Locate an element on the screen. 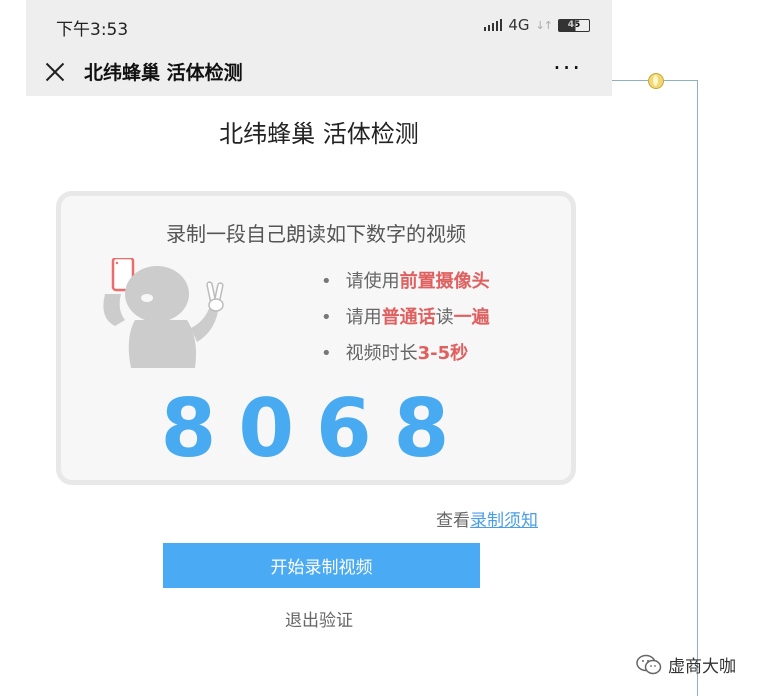 The width and height of the screenshot is (772, 696). notice-prefix: 查看 is located at coordinates (453, 521).